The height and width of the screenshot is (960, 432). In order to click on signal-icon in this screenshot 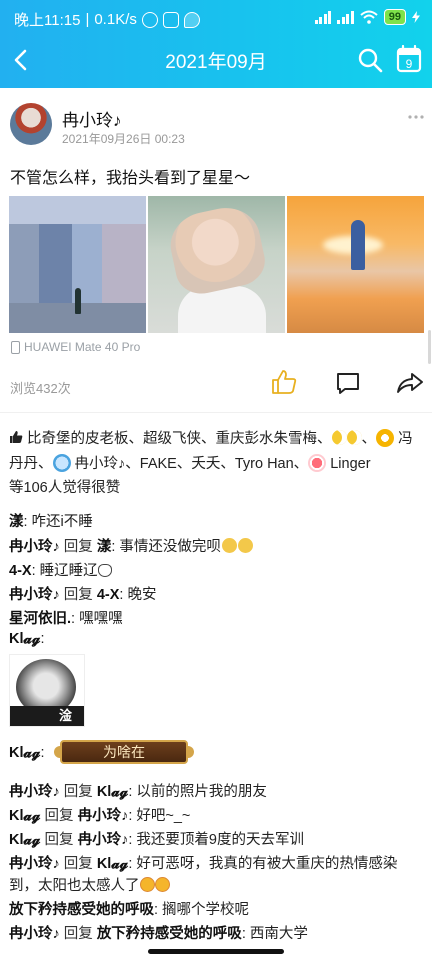, I will do `click(323, 17)`.